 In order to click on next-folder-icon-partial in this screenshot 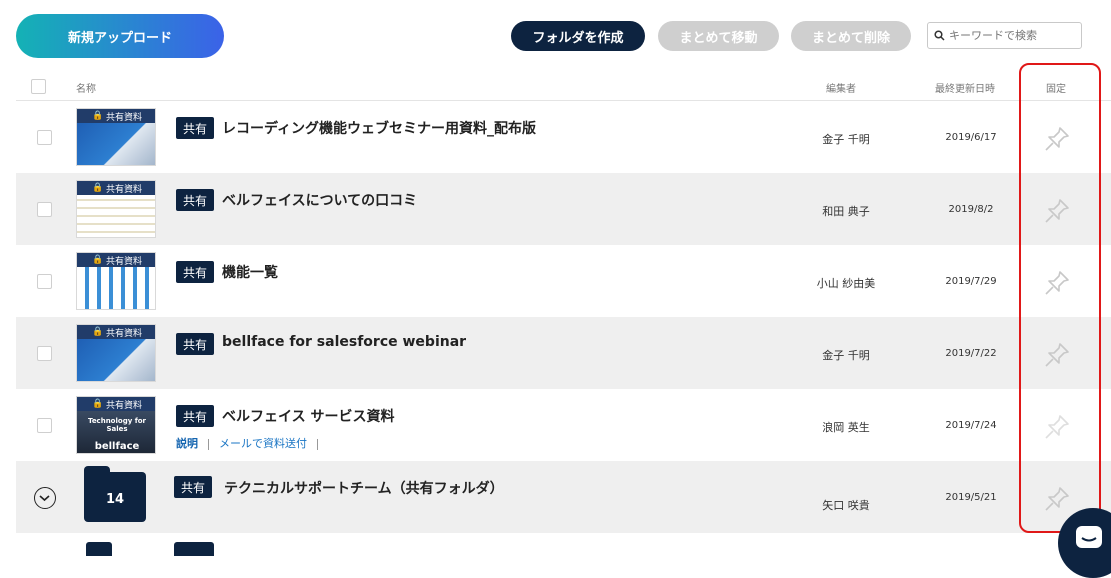, I will do `click(99, 549)`.